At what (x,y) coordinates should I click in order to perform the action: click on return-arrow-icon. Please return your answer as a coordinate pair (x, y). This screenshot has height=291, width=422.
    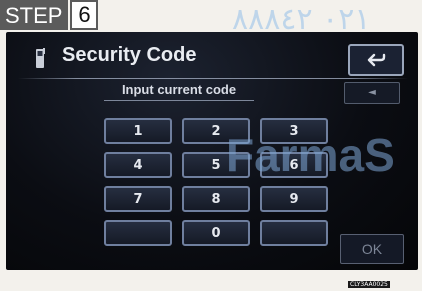
    Looking at the image, I should click on (376, 60).